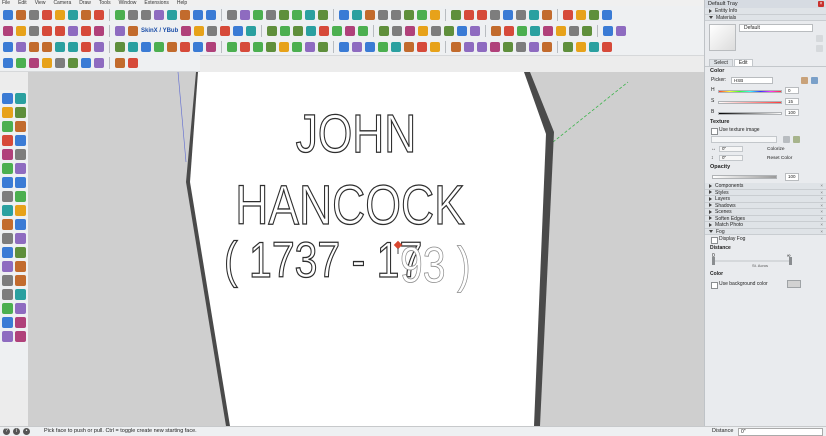 The height and width of the screenshot is (436, 826). What do you see at coordinates (133, 14) in the screenshot?
I see `dim-icon` at bounding box center [133, 14].